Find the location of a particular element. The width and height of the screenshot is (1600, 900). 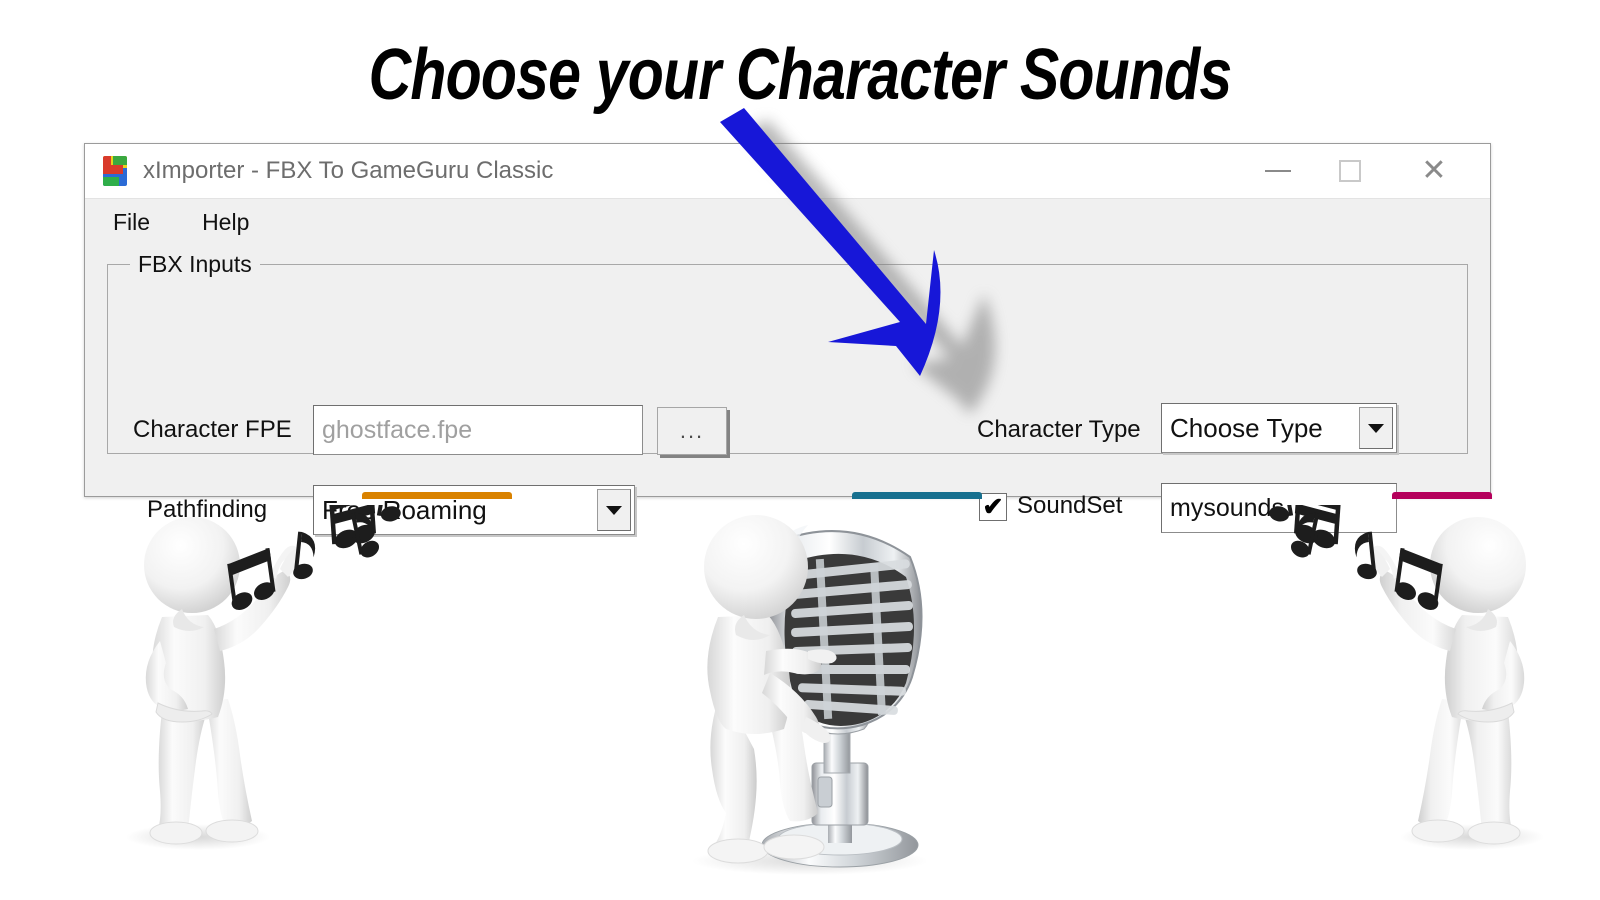

character-type-select: Choose Type is located at coordinates (1279, 428).